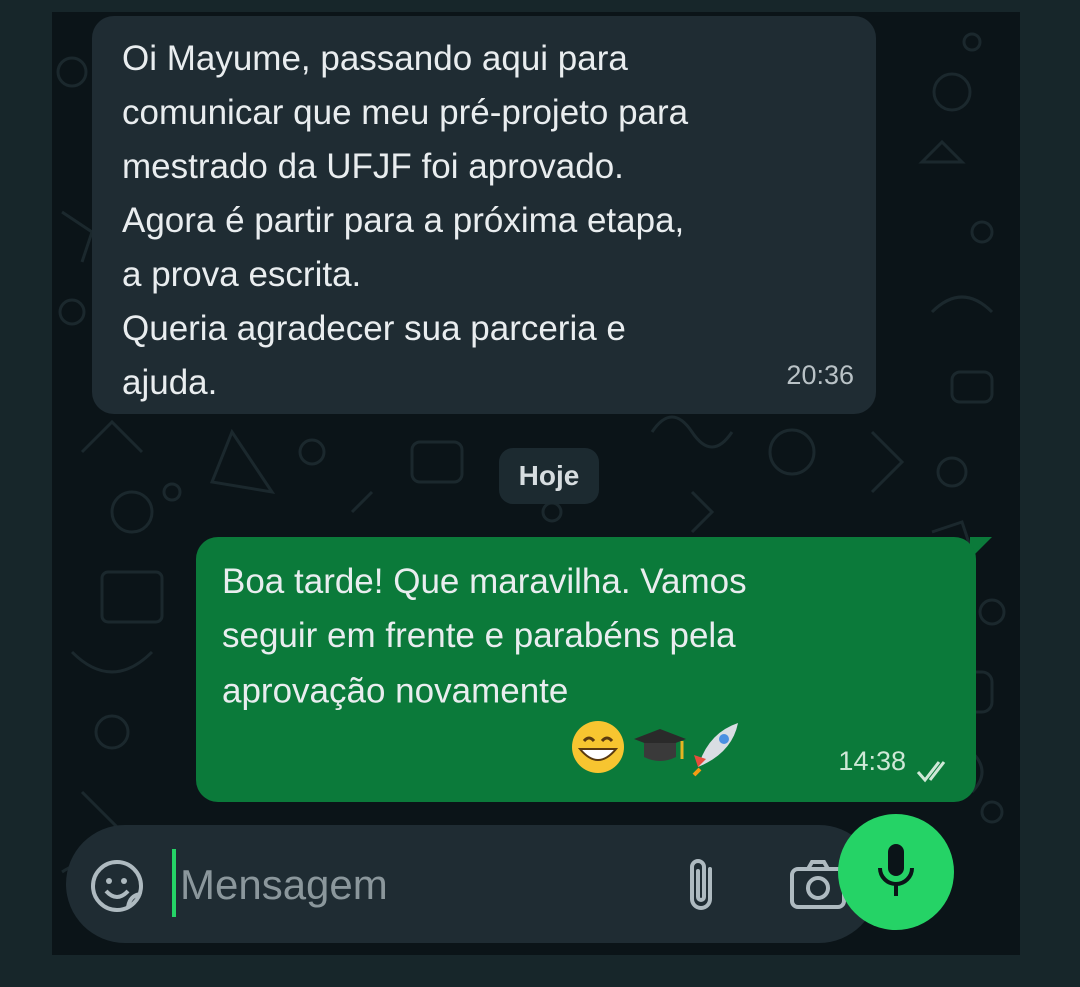  What do you see at coordinates (174, 883) in the screenshot?
I see `text-cursor` at bounding box center [174, 883].